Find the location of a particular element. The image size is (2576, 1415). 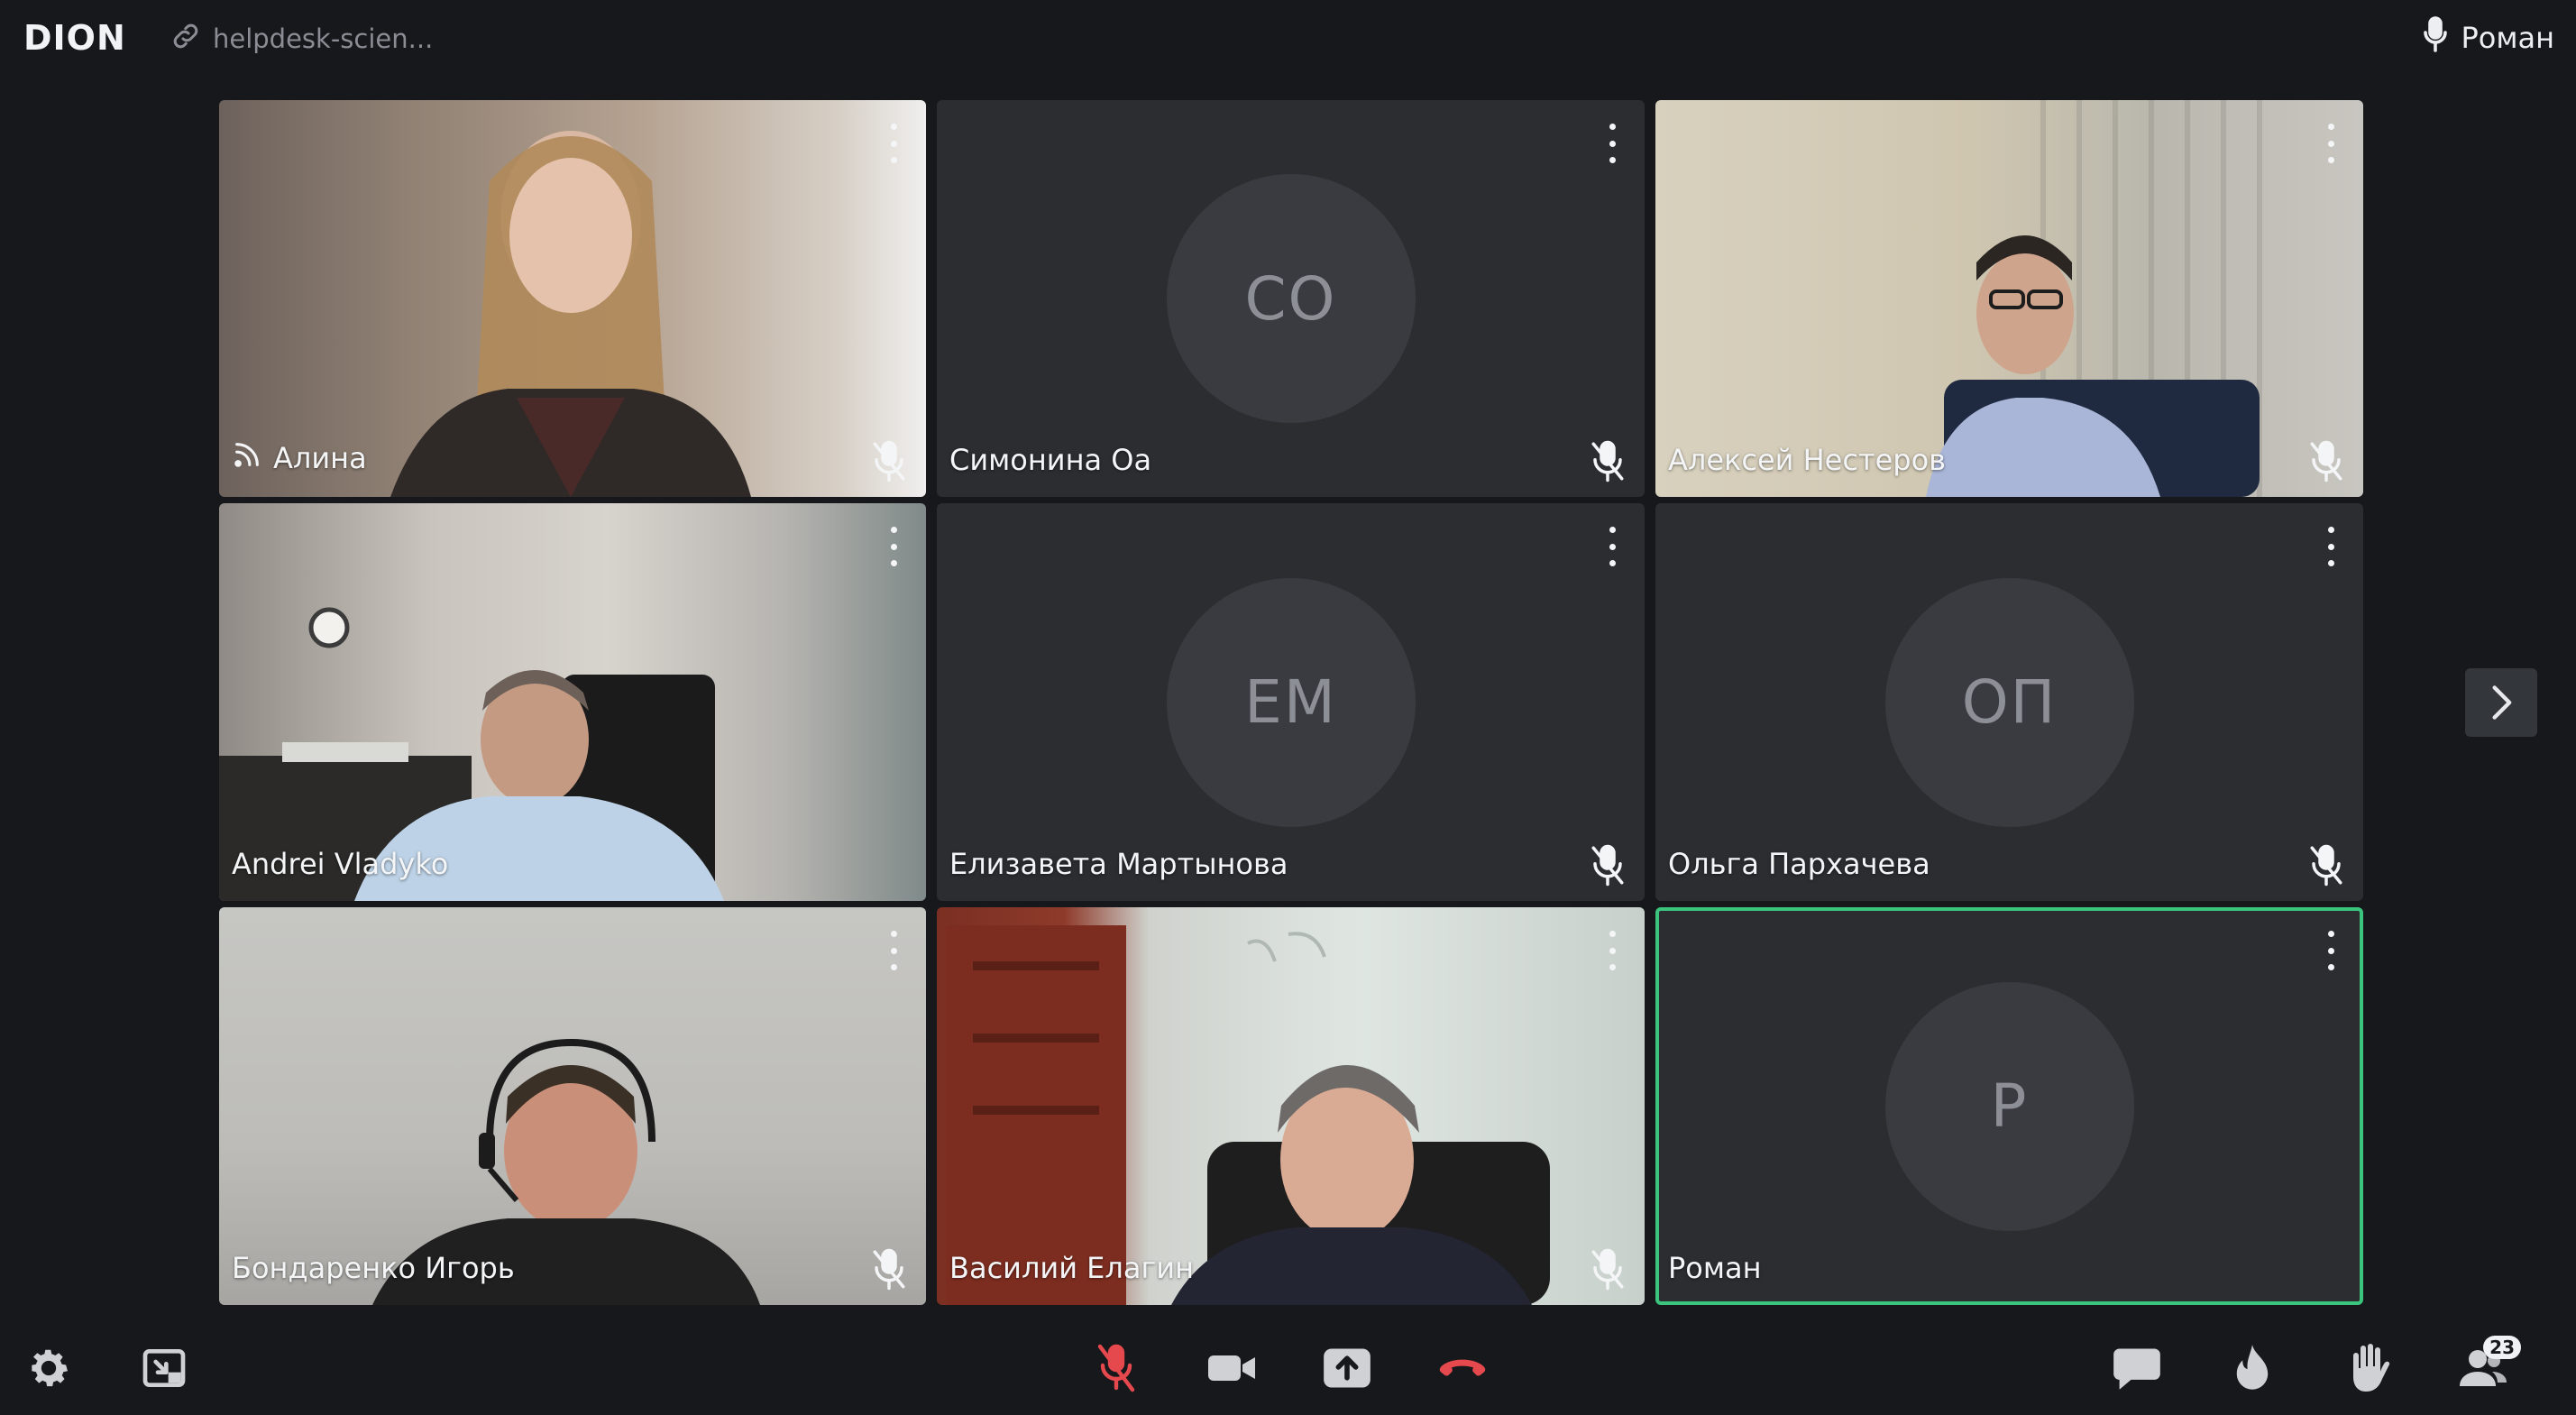

avatar: Р is located at coordinates (2009, 1106).